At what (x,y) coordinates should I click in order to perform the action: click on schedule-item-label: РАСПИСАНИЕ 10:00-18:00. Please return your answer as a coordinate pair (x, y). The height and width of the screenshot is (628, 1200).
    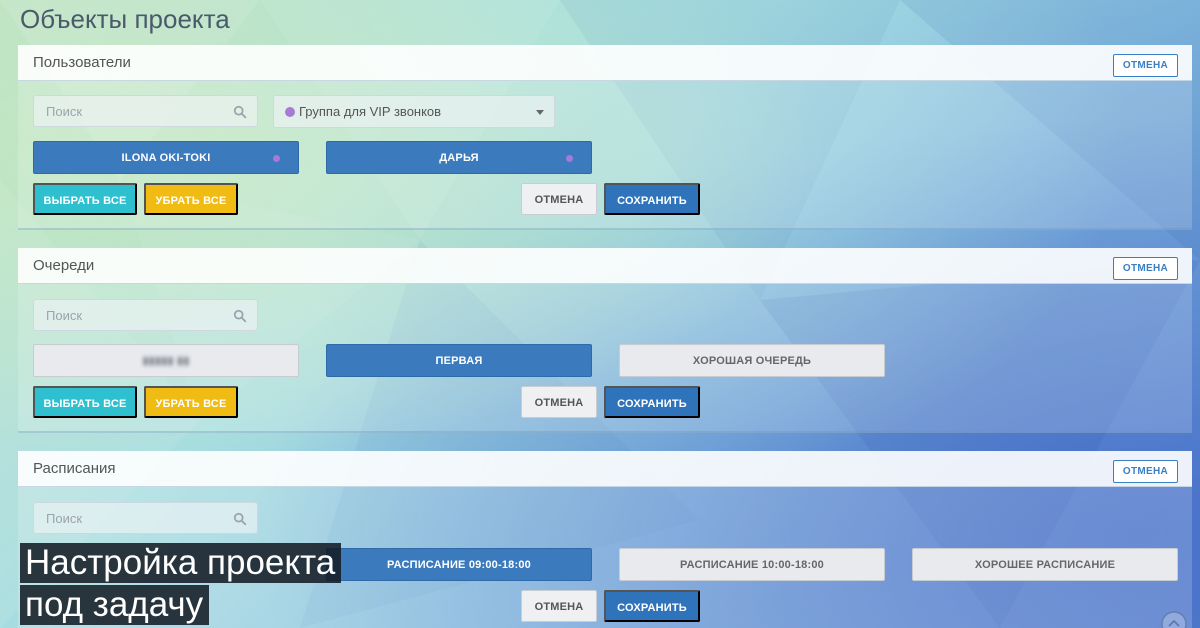
    Looking at the image, I should click on (752, 565).